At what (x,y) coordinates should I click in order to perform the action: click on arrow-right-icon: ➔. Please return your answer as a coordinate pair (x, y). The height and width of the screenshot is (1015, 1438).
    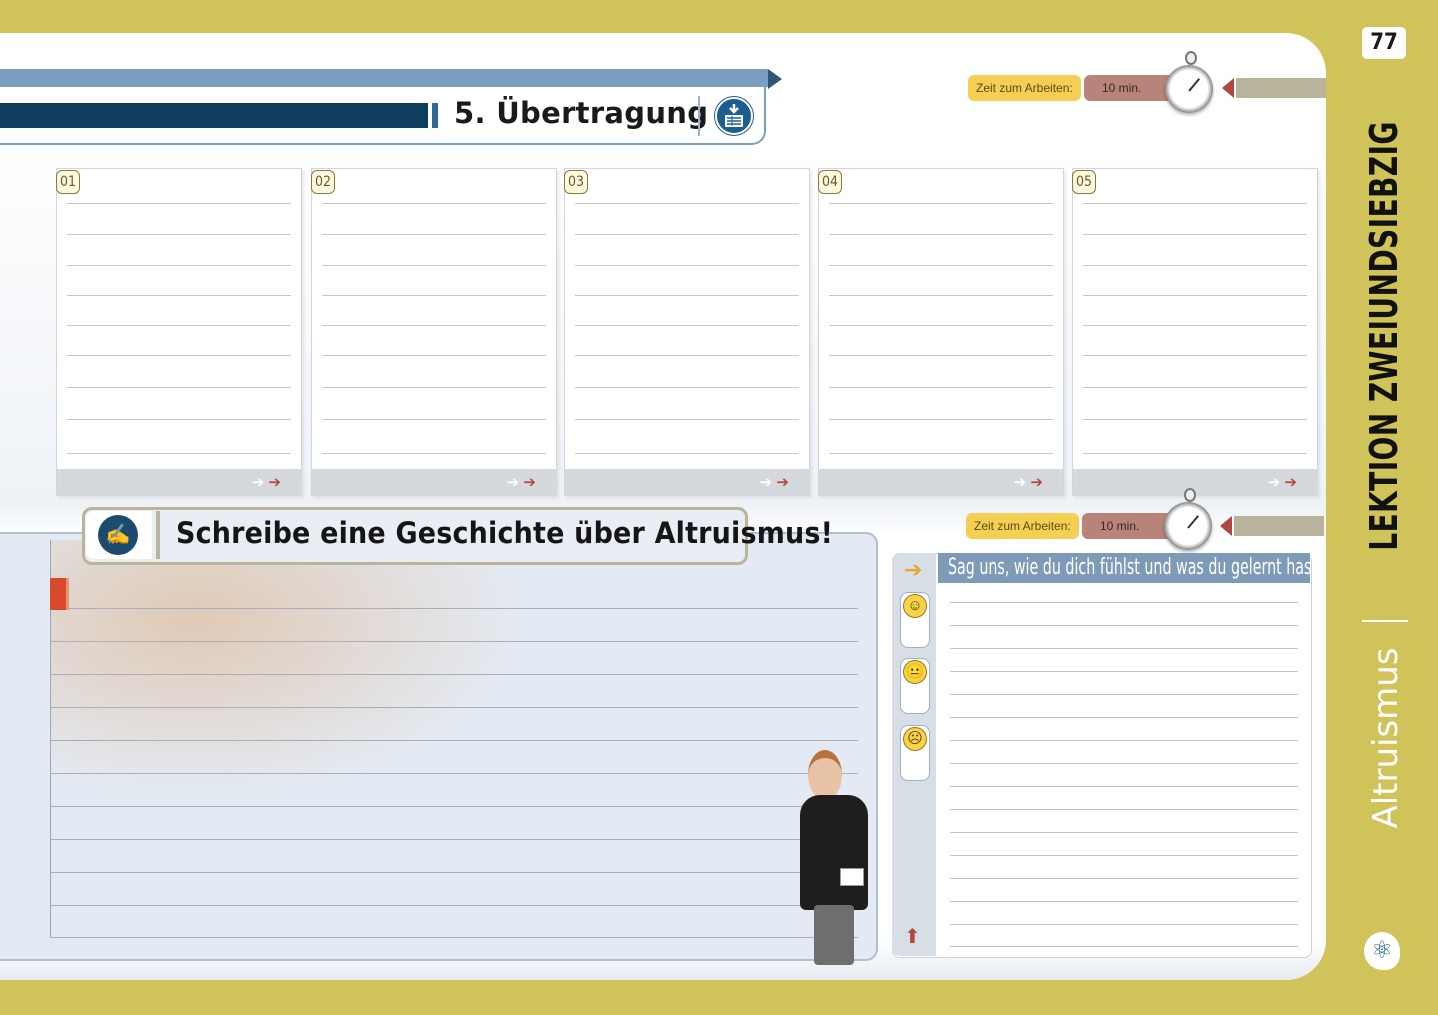
    Looking at the image, I should click on (913, 569).